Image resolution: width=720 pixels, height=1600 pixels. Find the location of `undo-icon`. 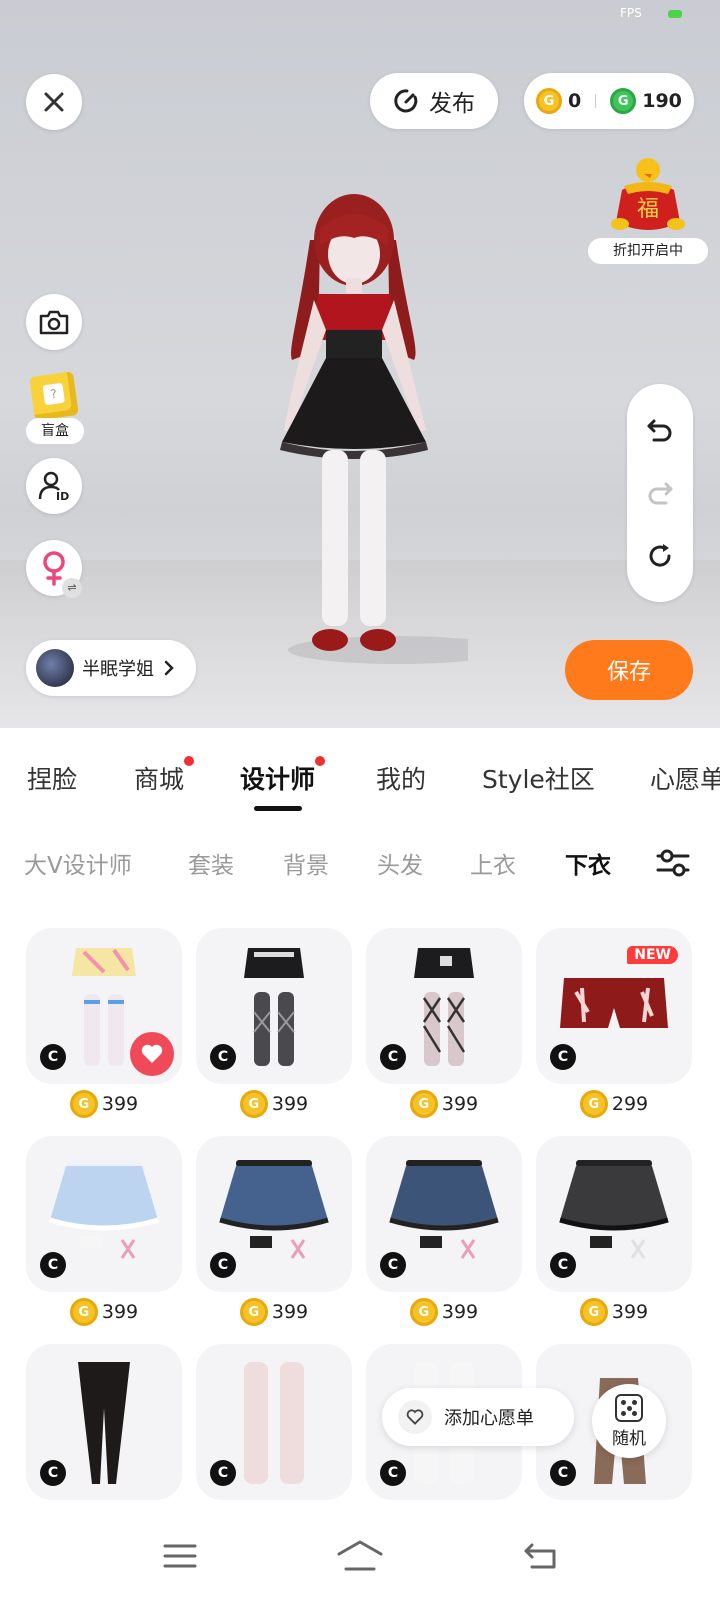

undo-icon is located at coordinates (659, 430).